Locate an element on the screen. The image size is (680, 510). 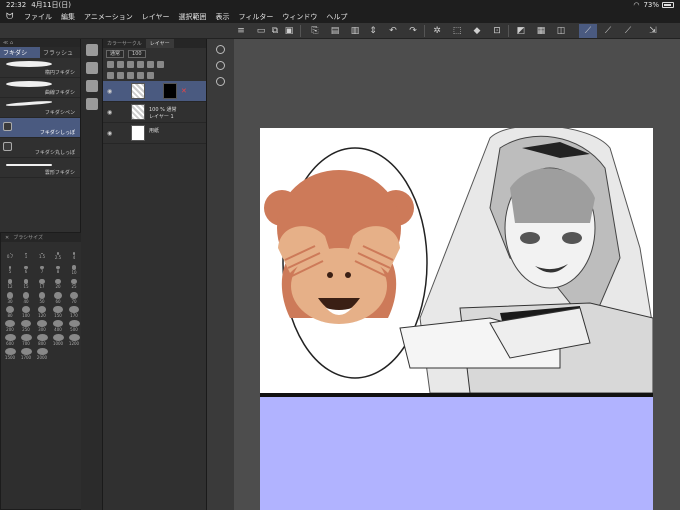
paste-icon: ▥ is located at coordinates (355, 31).